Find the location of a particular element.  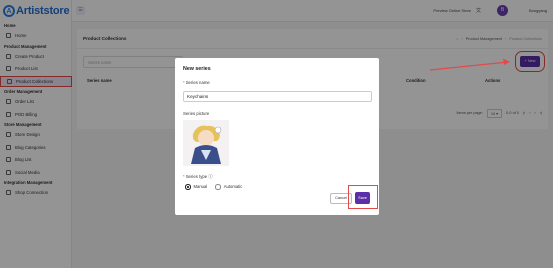

radio-manual: Manual is located at coordinates (196, 187).